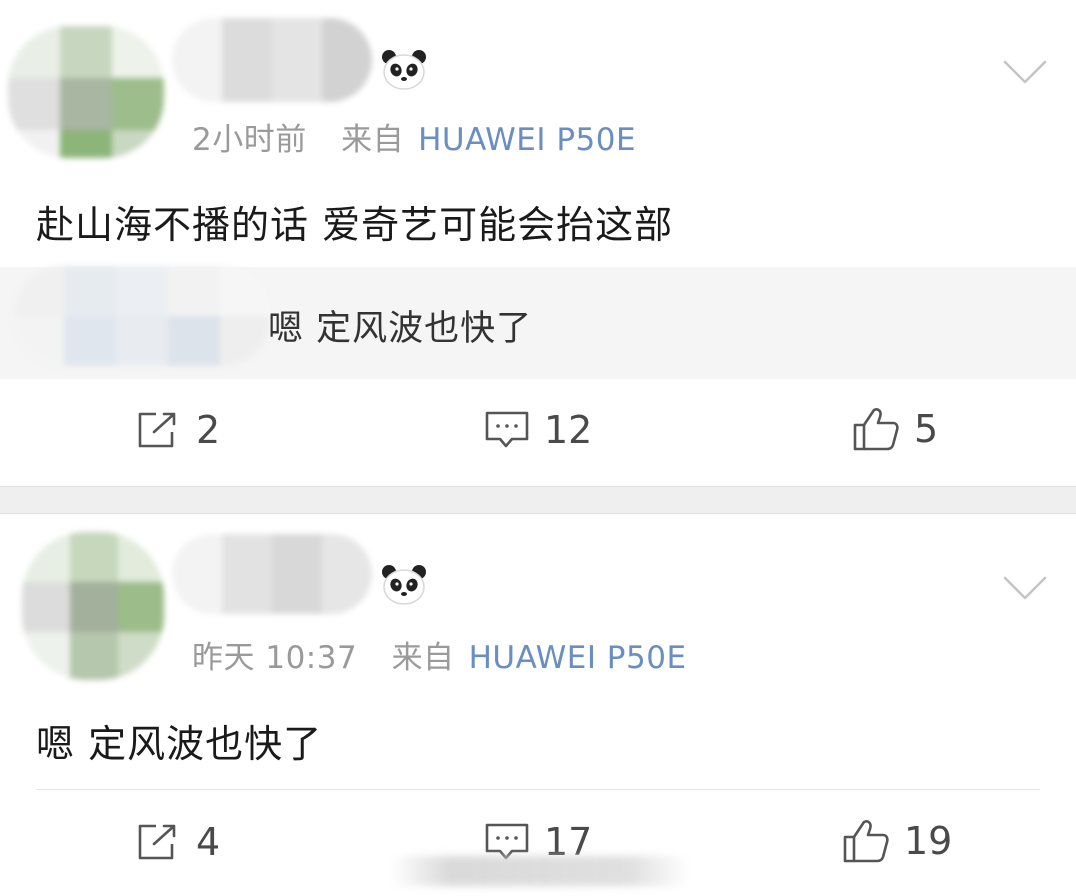 The height and width of the screenshot is (896, 1076). Describe the element at coordinates (275, 658) in the screenshot. I see `post-time: 昨天 10:37` at that location.